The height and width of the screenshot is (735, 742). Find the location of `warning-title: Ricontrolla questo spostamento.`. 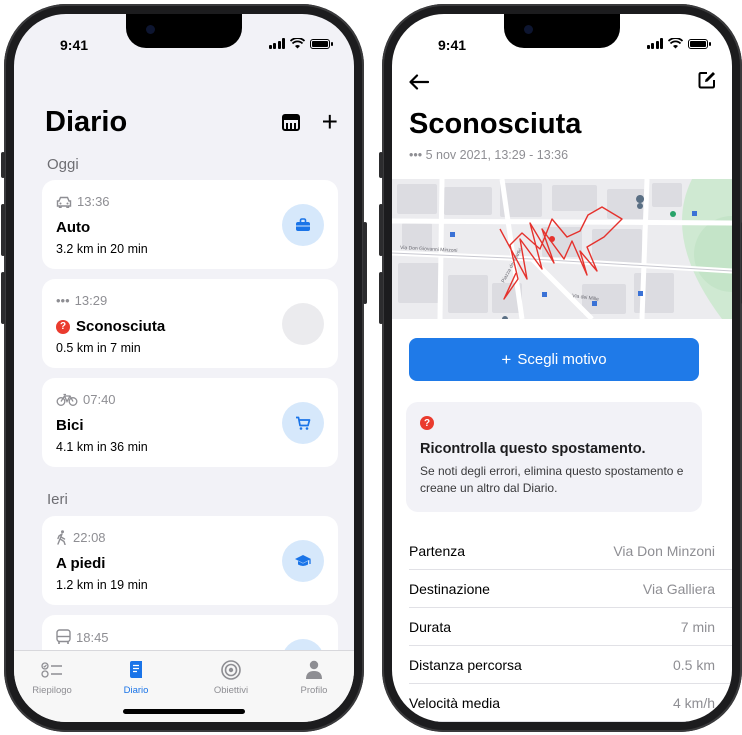

warning-title: Ricontrolla questo spostamento. is located at coordinates (533, 449).